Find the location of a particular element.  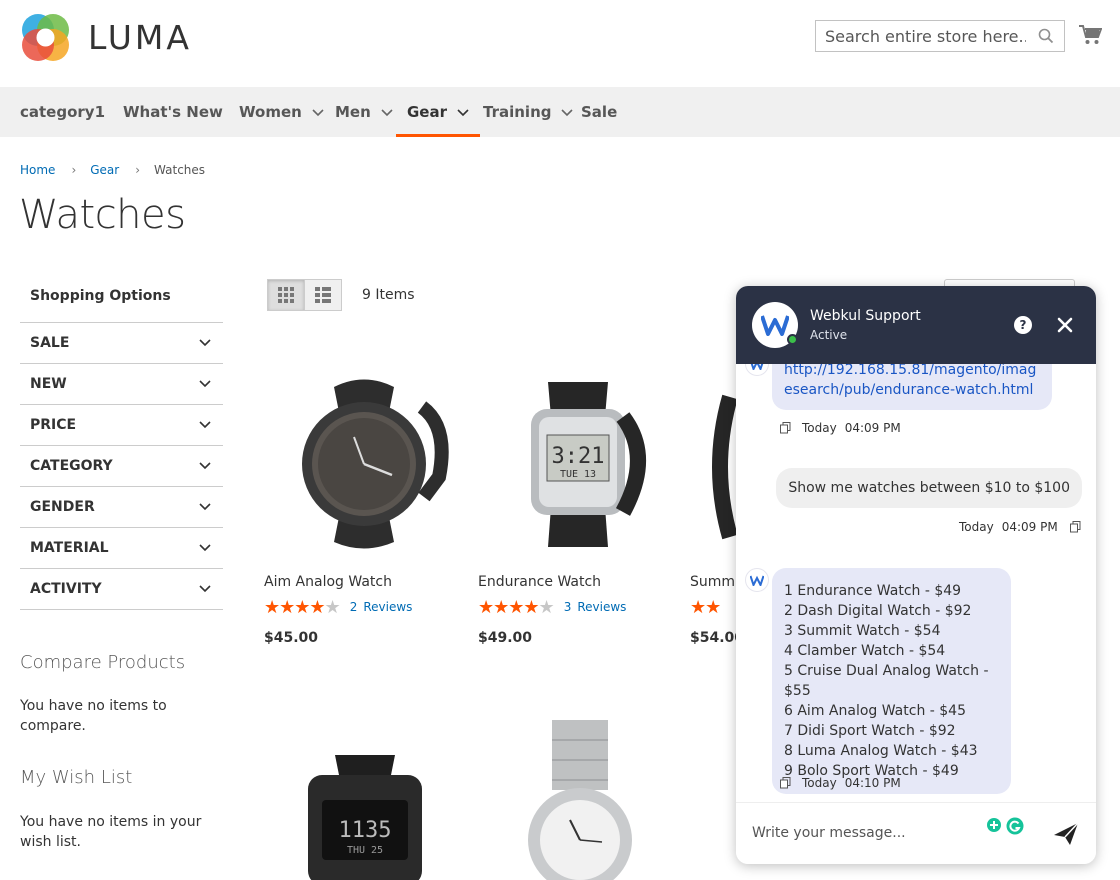

breadcrumb-current: Watches is located at coordinates (180, 170).